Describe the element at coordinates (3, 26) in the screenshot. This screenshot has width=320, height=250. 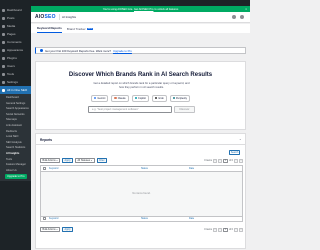
I see `media-icon` at that location.